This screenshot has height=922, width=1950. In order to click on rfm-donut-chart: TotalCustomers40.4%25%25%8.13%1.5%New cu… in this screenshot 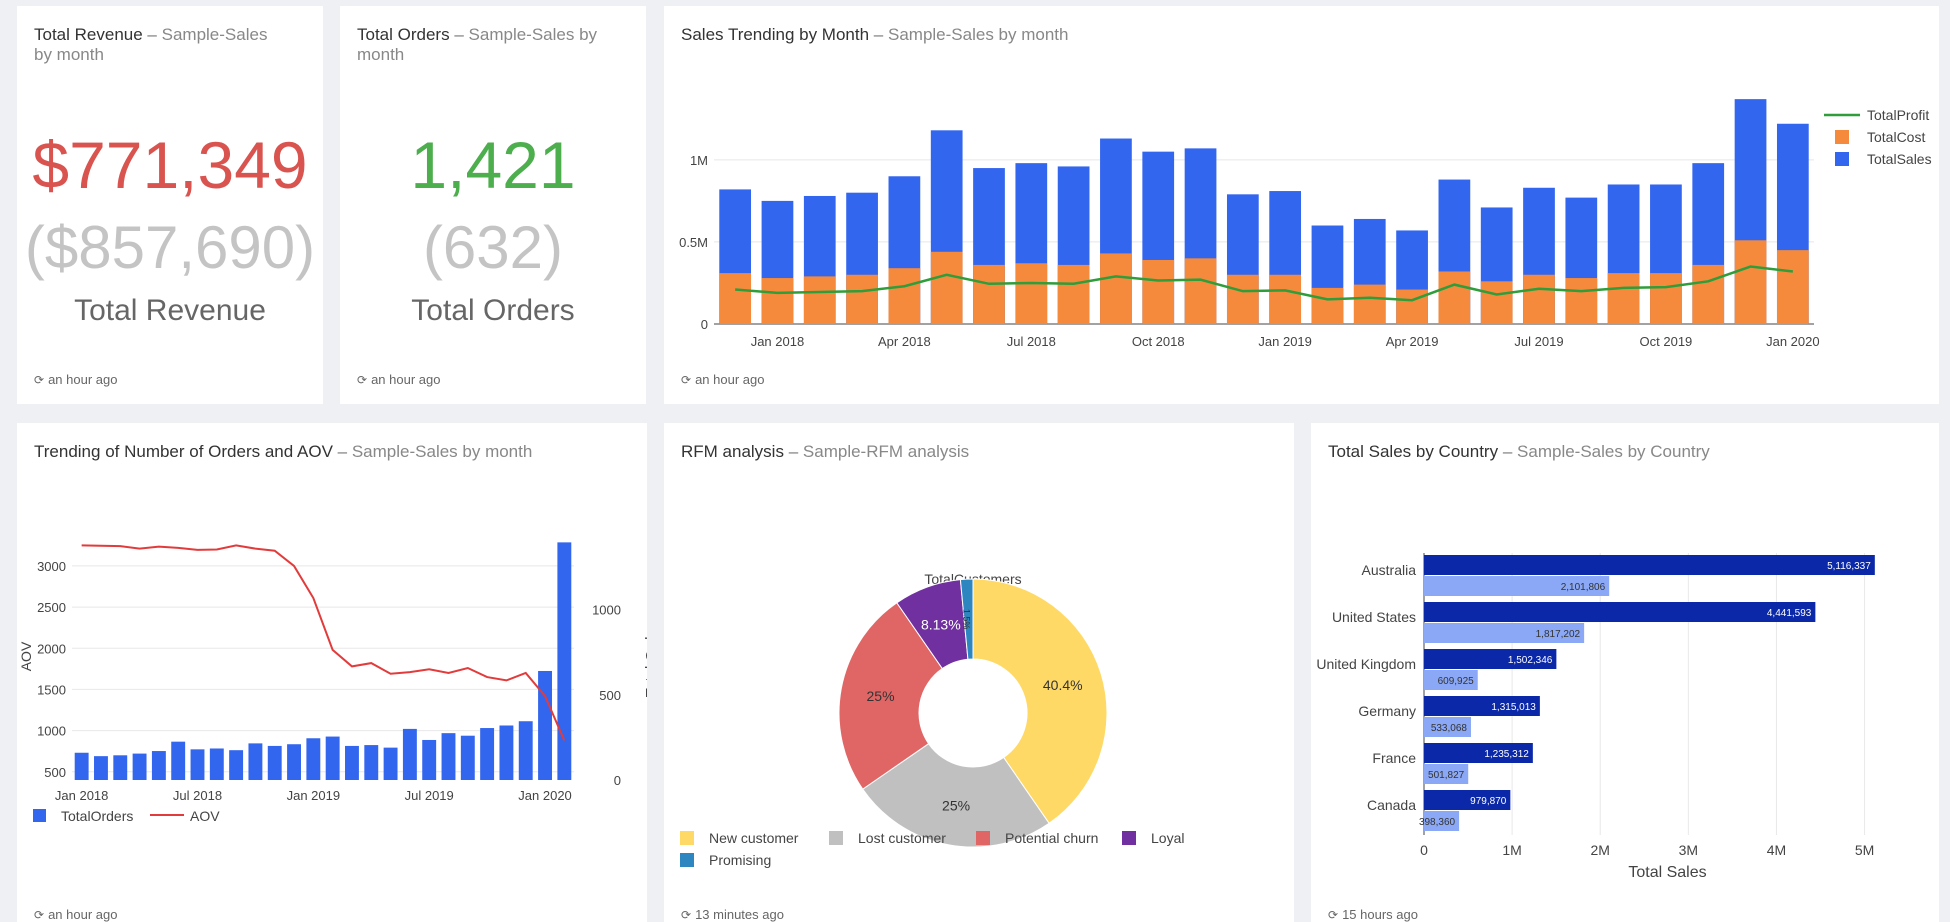, I will do `click(932, 719)`.